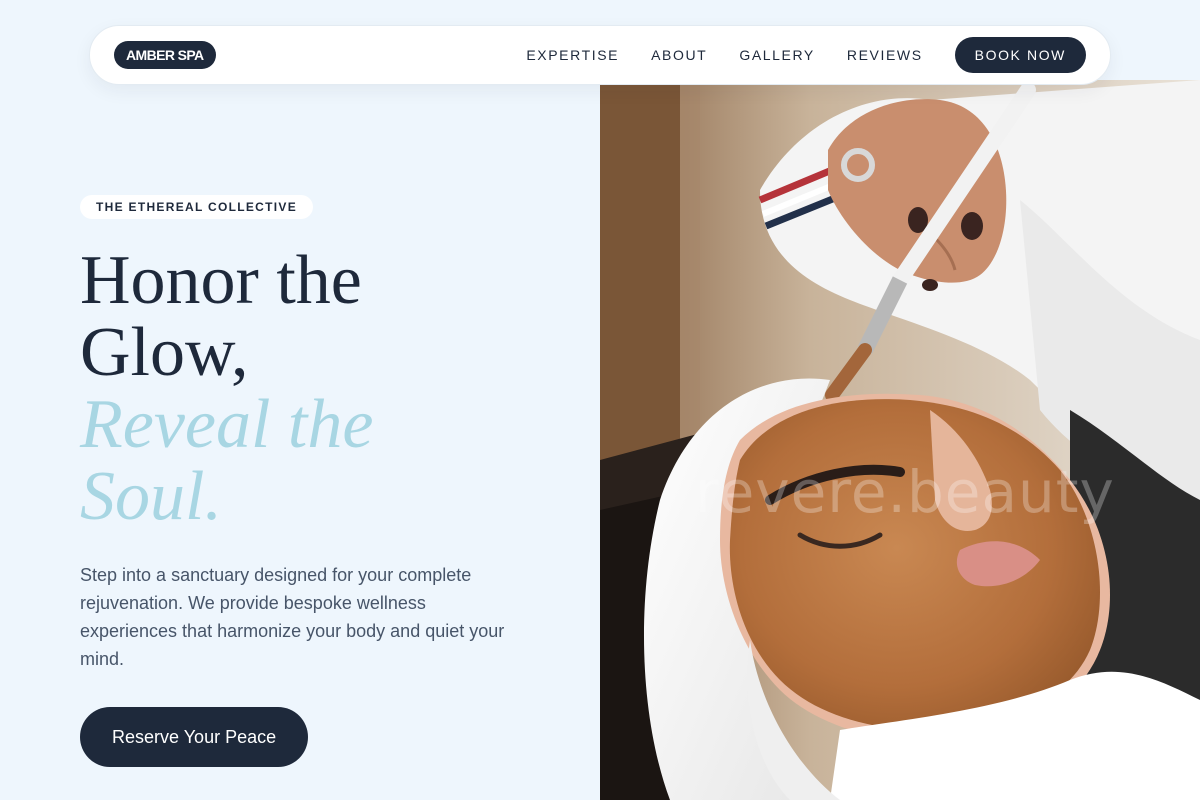  What do you see at coordinates (905, 492) in the screenshot?
I see `image-watermark: revere.beauty` at bounding box center [905, 492].